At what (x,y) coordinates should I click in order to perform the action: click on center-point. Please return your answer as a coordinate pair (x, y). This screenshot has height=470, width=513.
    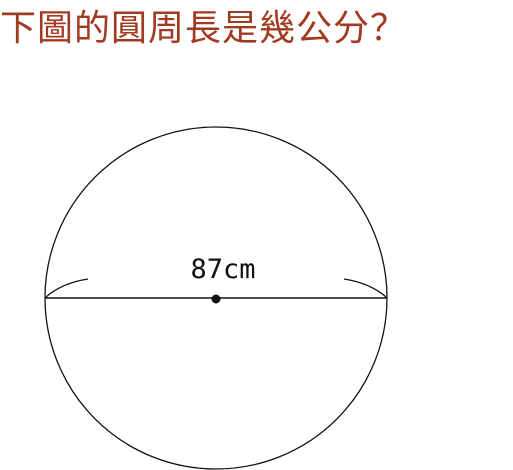
    Looking at the image, I should click on (216, 299).